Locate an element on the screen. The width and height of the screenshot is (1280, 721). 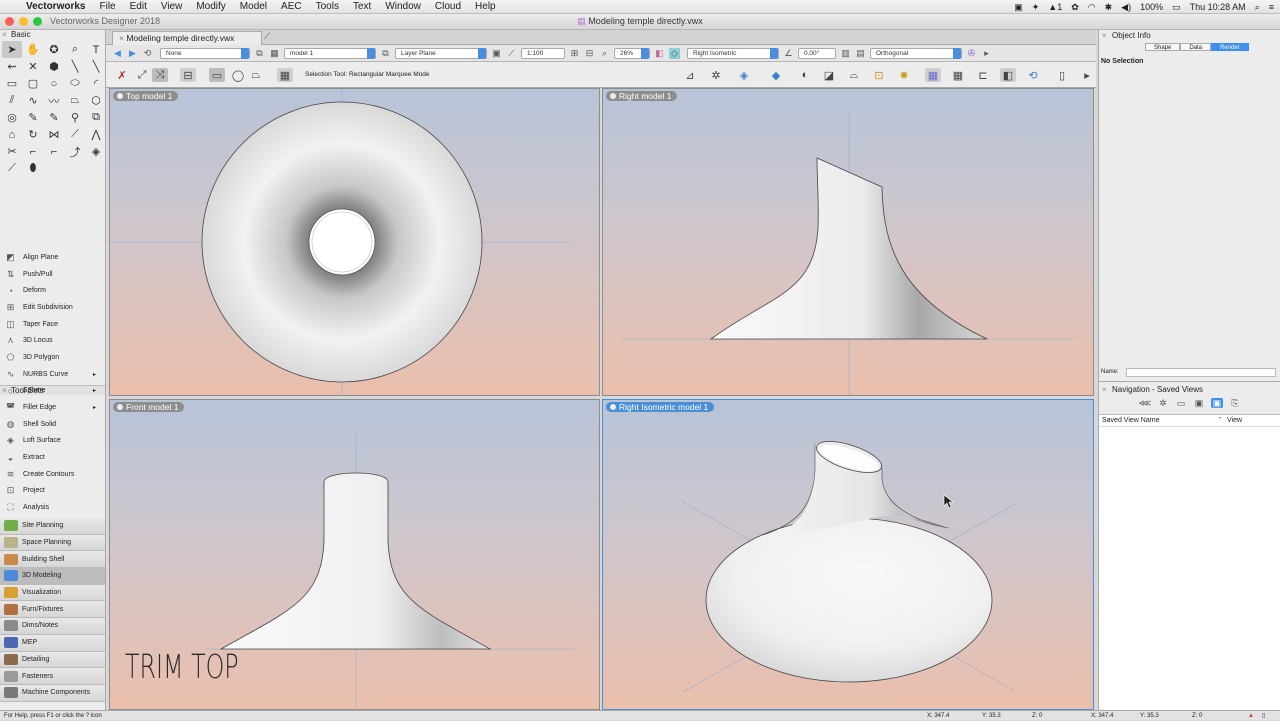
snap-to-angle-icon: ◆ is located at coordinates (776, 75).